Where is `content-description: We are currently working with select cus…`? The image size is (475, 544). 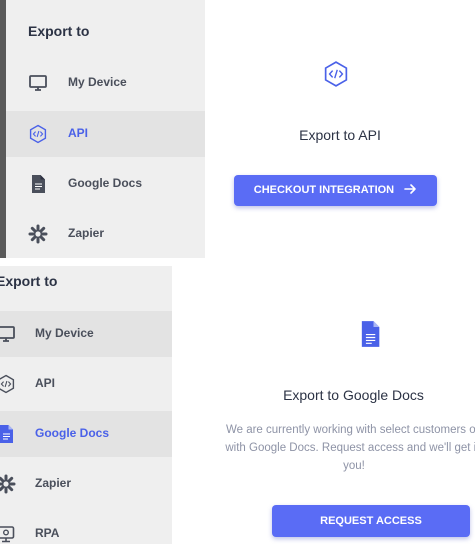
content-description: We are currently working with select cus… is located at coordinates (334, 448).